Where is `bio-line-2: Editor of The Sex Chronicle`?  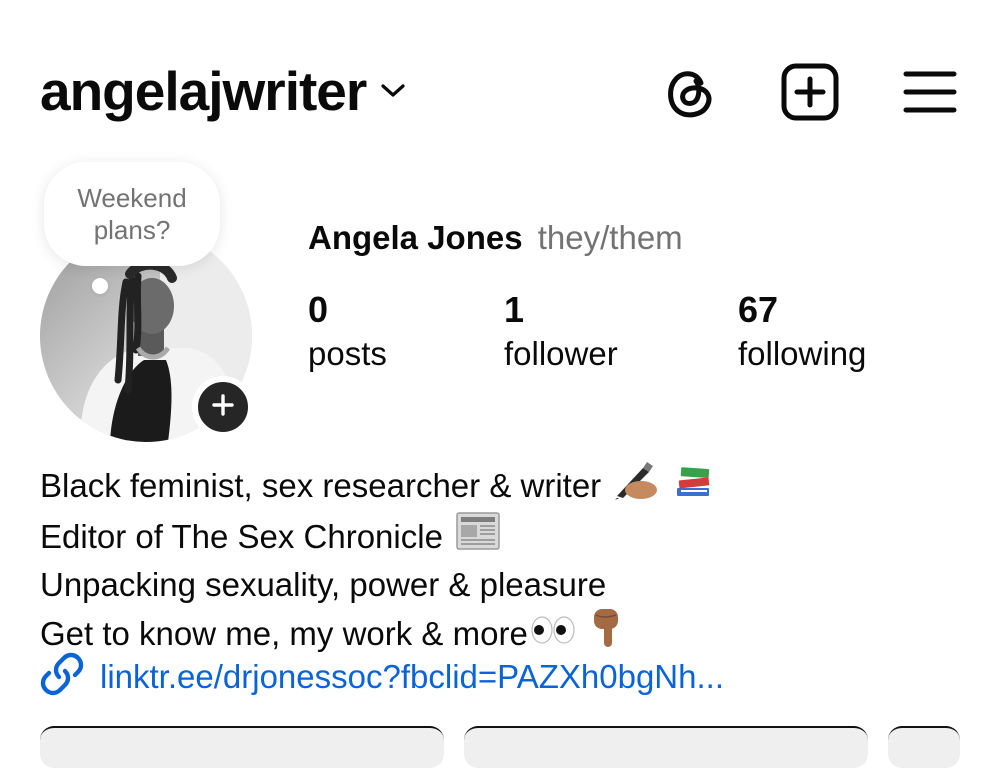 bio-line-2: Editor of The Sex Chronicle is located at coordinates (241, 536).